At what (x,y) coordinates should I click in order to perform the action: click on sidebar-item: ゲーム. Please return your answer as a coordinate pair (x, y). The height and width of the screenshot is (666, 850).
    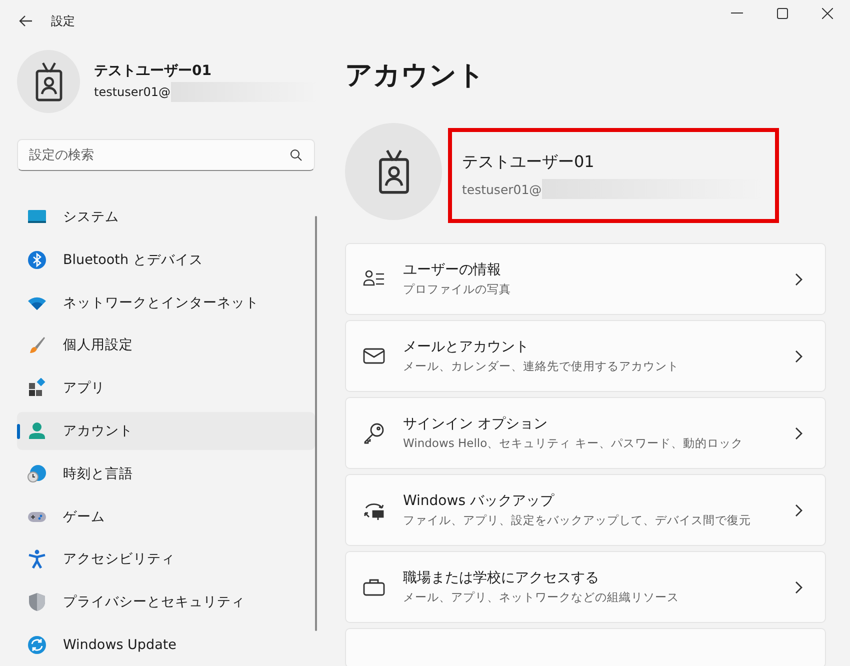
    Looking at the image, I should click on (166, 517).